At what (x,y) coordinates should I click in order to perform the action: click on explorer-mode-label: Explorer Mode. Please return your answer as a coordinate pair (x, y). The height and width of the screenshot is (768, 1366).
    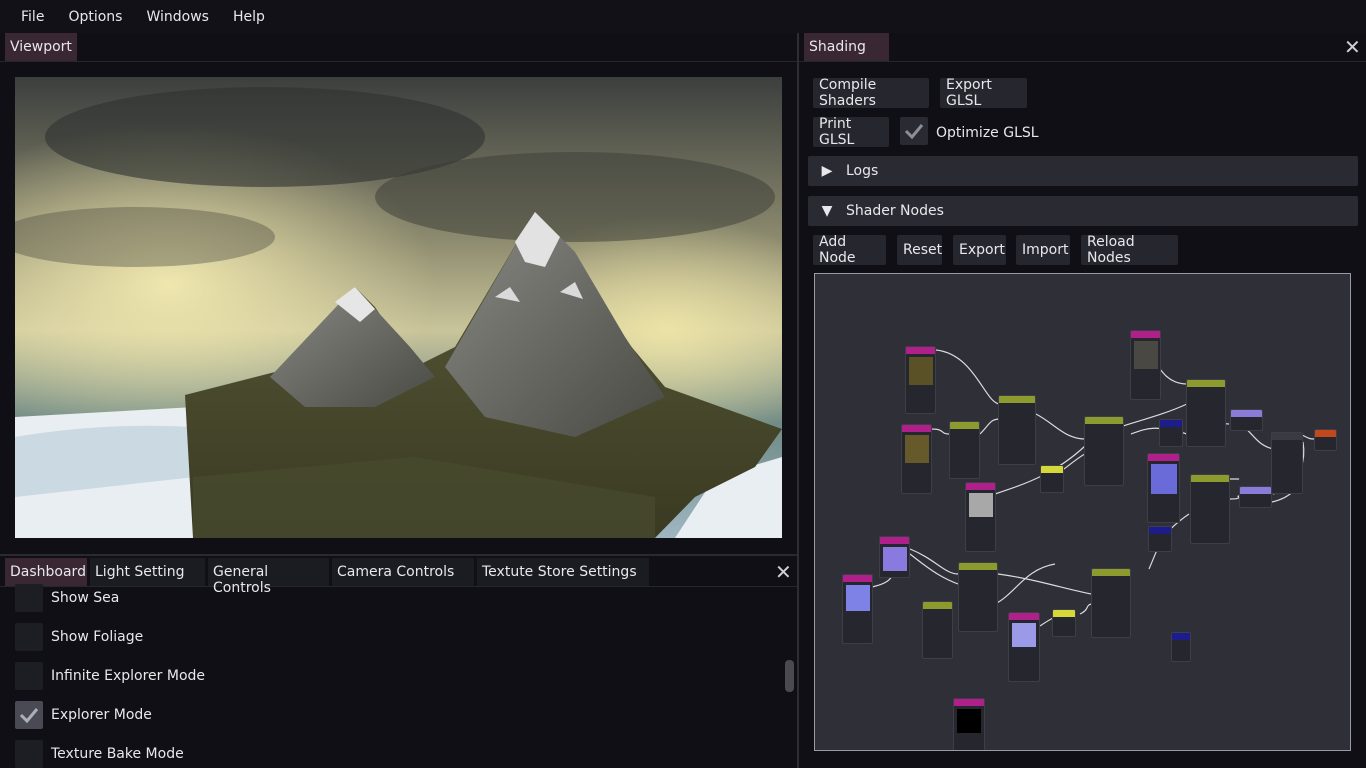
    Looking at the image, I should click on (101, 715).